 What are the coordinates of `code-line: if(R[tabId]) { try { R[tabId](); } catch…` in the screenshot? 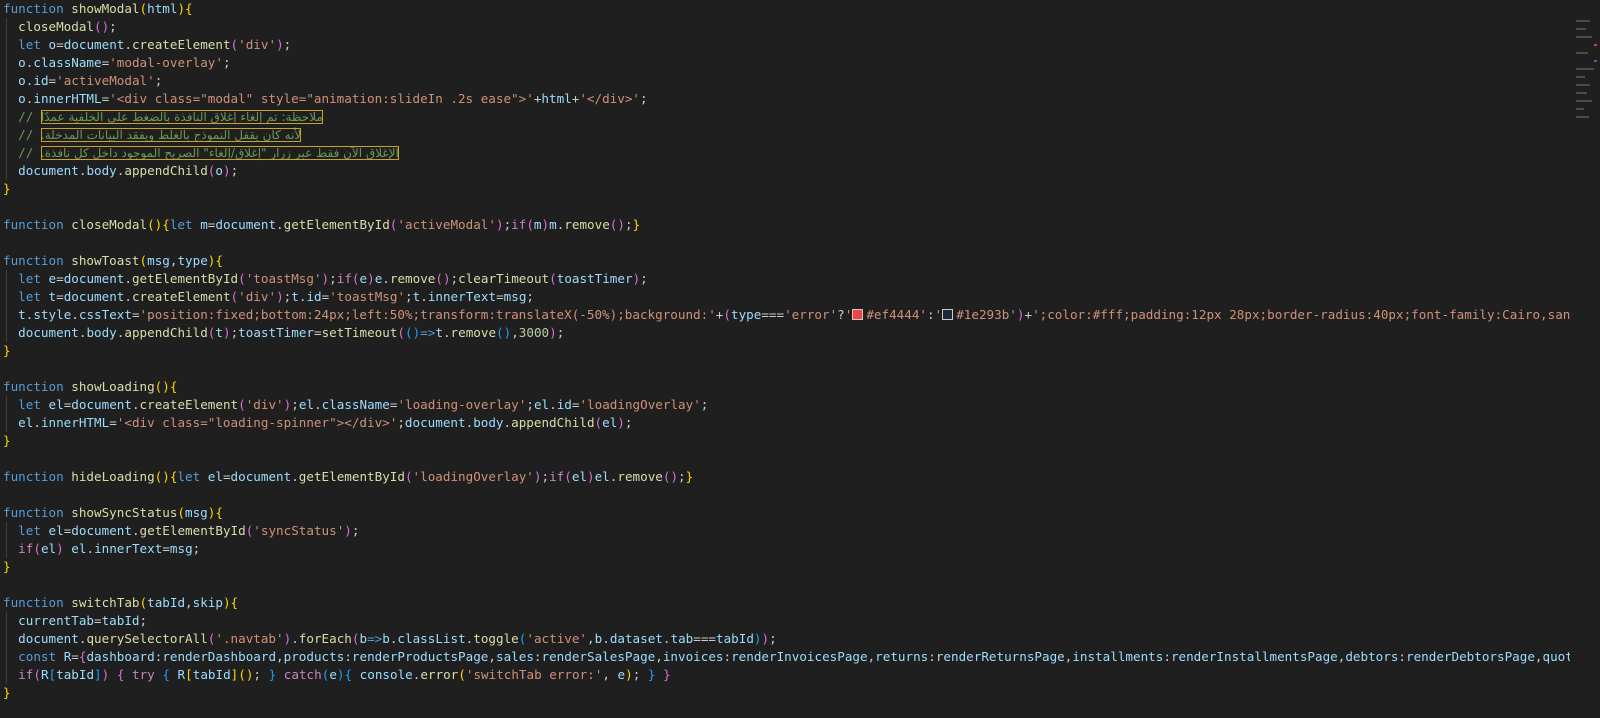 It's located at (344, 674).